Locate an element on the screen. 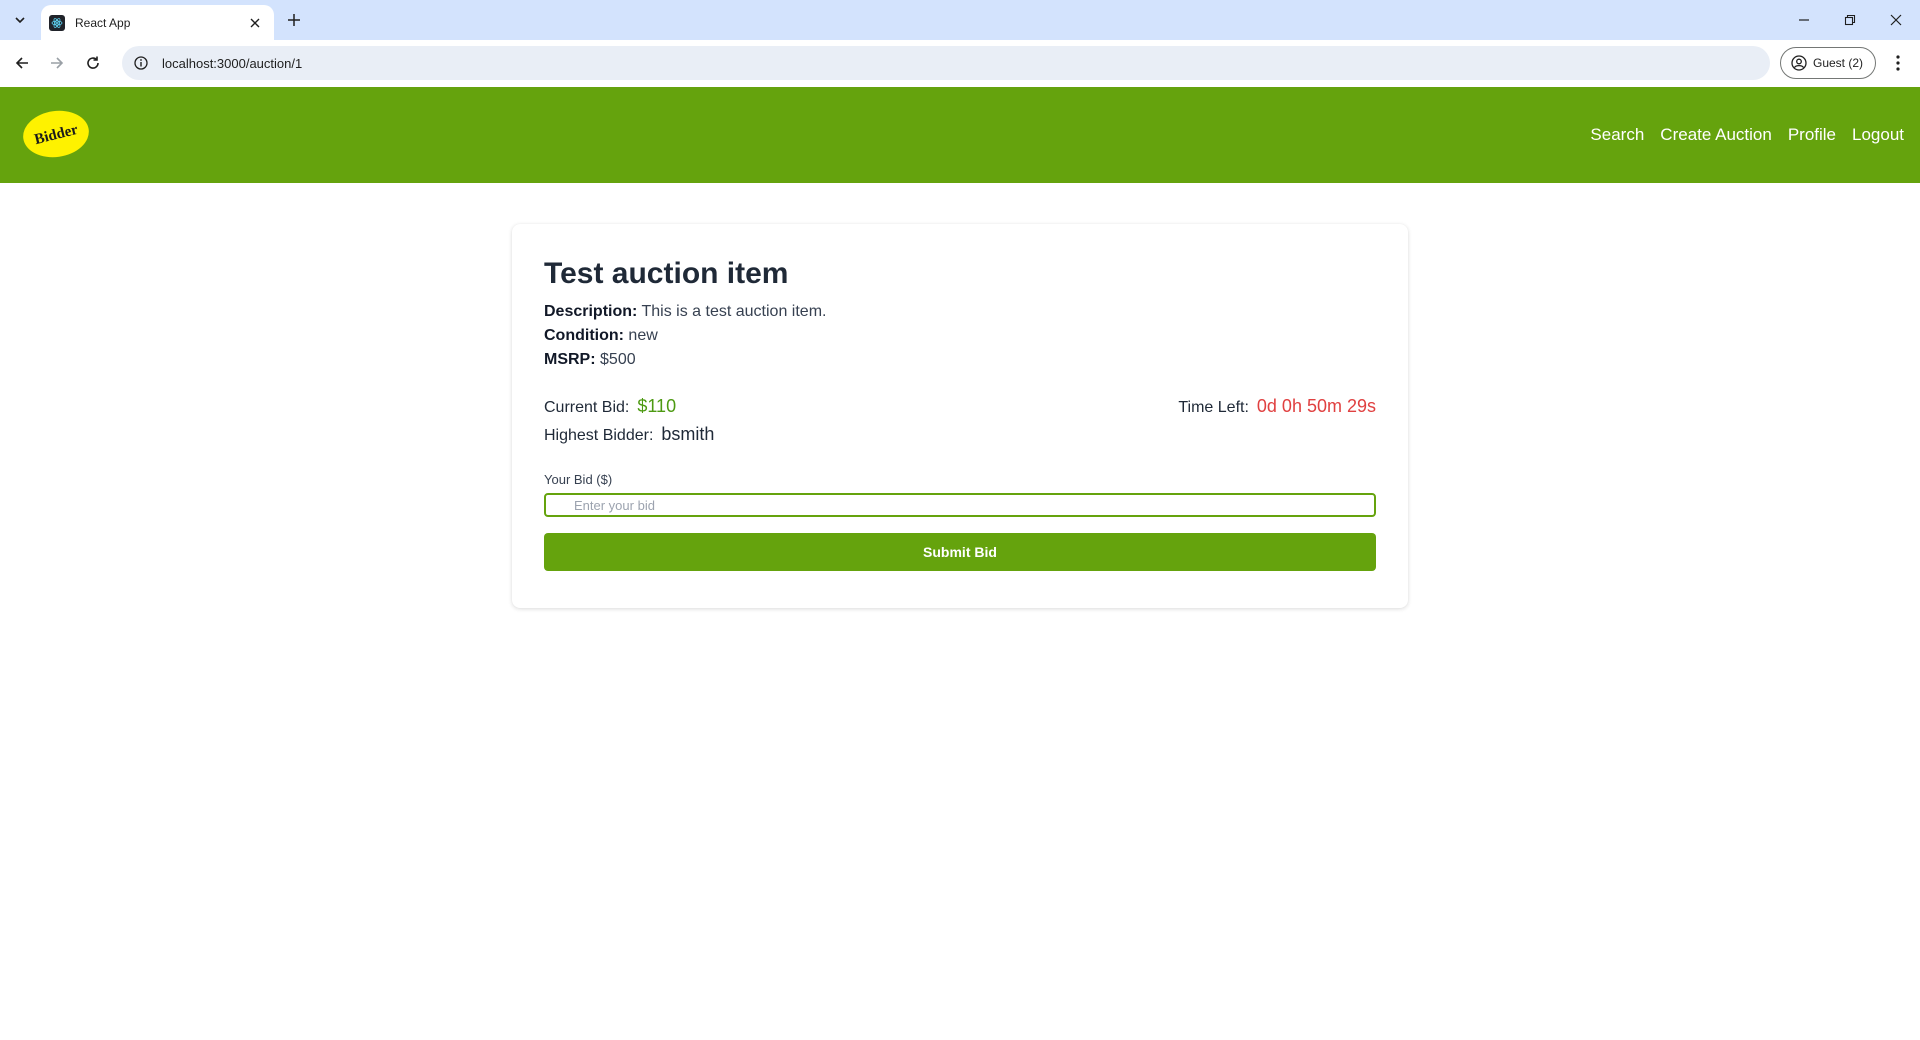 Image resolution: width=1920 pixels, height=1040 pixels. browser-tab: React App is located at coordinates (157, 22).